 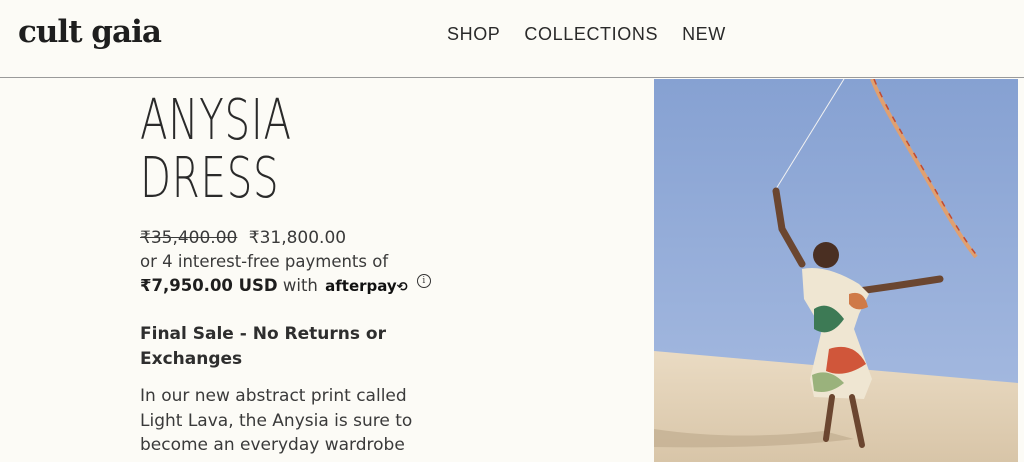 I want to click on nav-shop: SHOP, so click(x=473, y=34).